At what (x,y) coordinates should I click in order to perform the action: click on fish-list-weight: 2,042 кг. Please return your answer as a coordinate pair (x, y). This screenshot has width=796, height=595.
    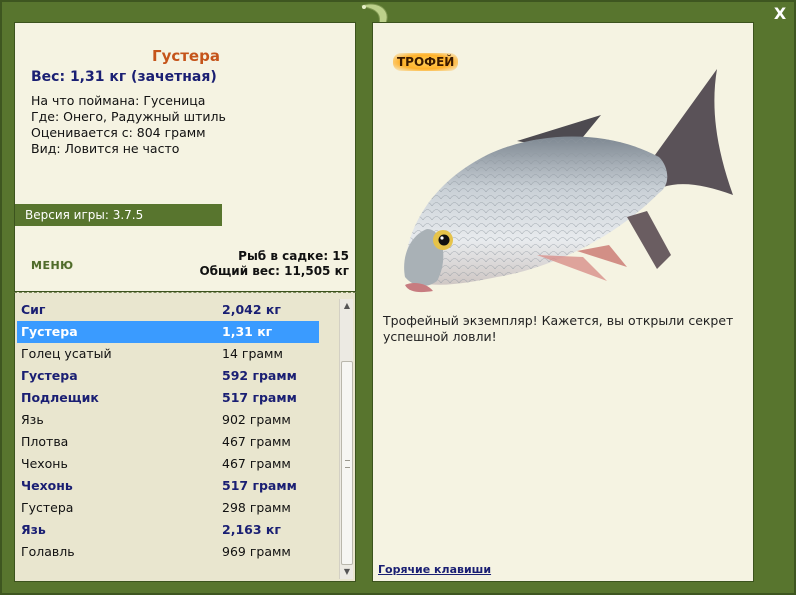
    Looking at the image, I should click on (251, 309).